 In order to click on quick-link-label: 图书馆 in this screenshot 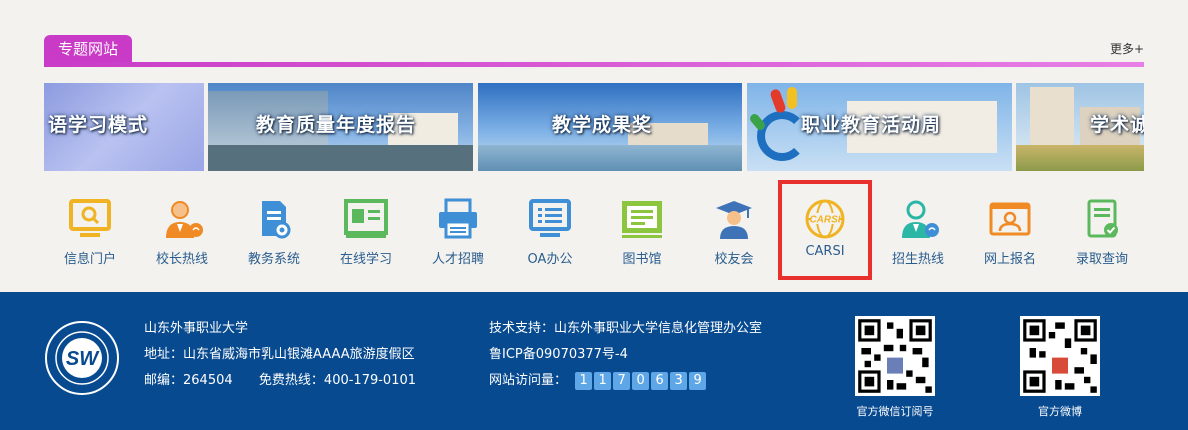, I will do `click(642, 259)`.